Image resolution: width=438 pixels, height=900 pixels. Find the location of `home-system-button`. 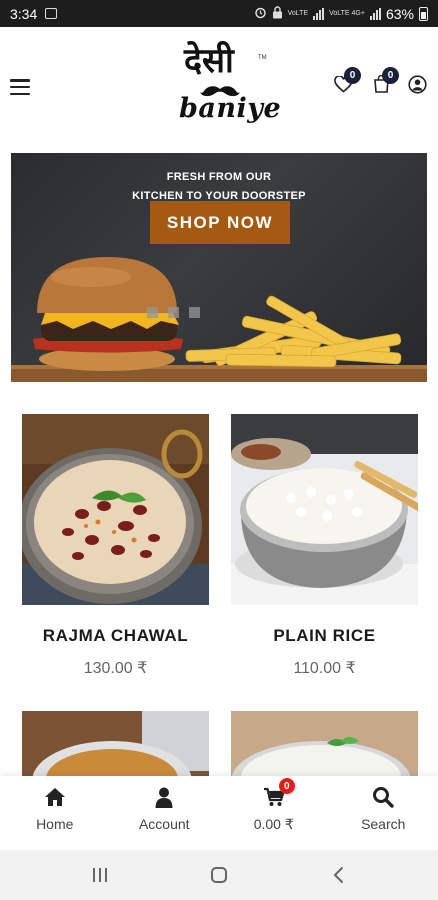

home-system-button is located at coordinates (219, 875).